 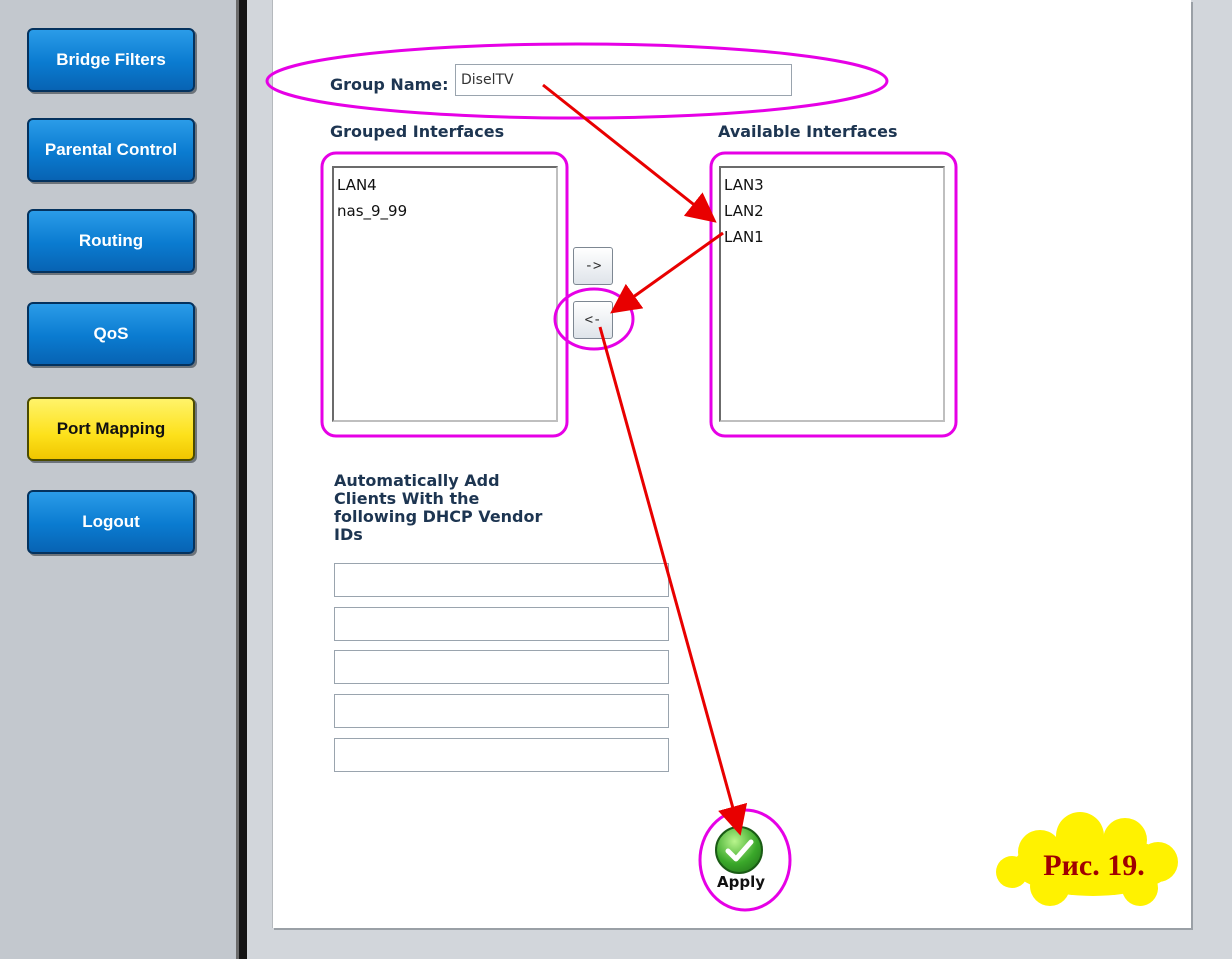 I want to click on move-left-button: <-, so click(x=593, y=320).